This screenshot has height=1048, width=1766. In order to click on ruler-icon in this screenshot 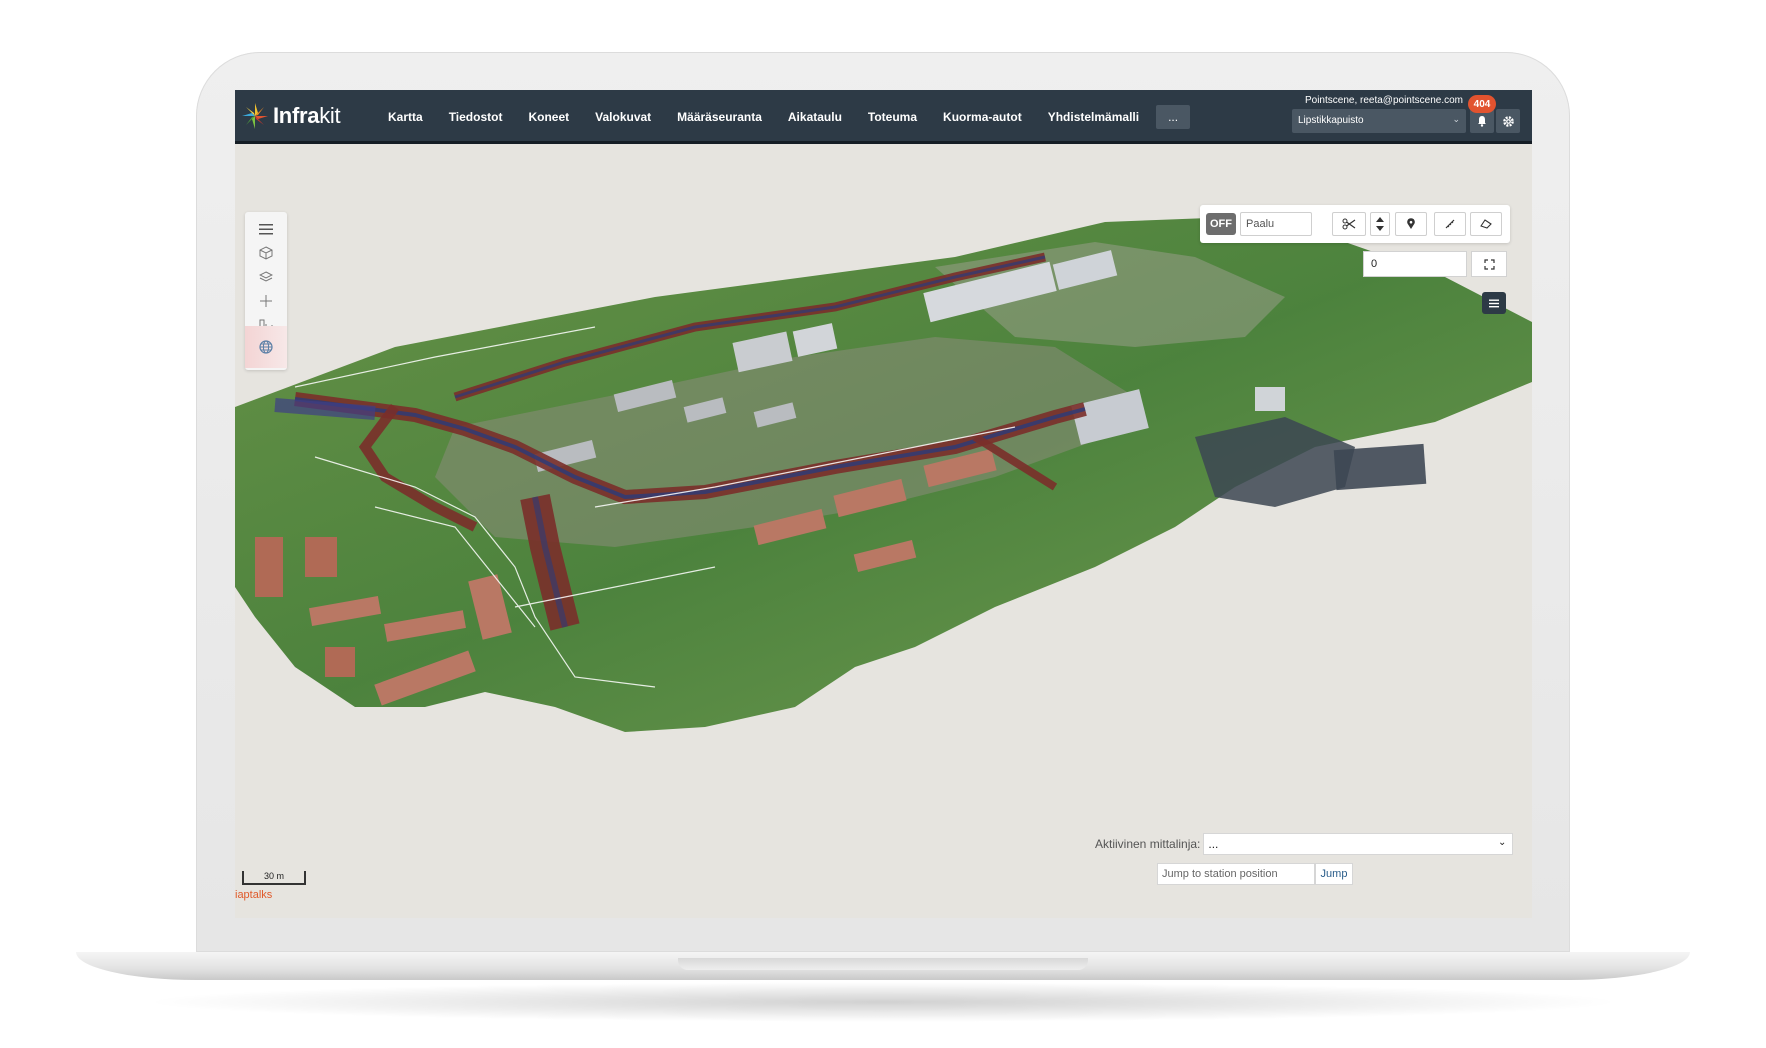, I will do `click(1450, 224)`.